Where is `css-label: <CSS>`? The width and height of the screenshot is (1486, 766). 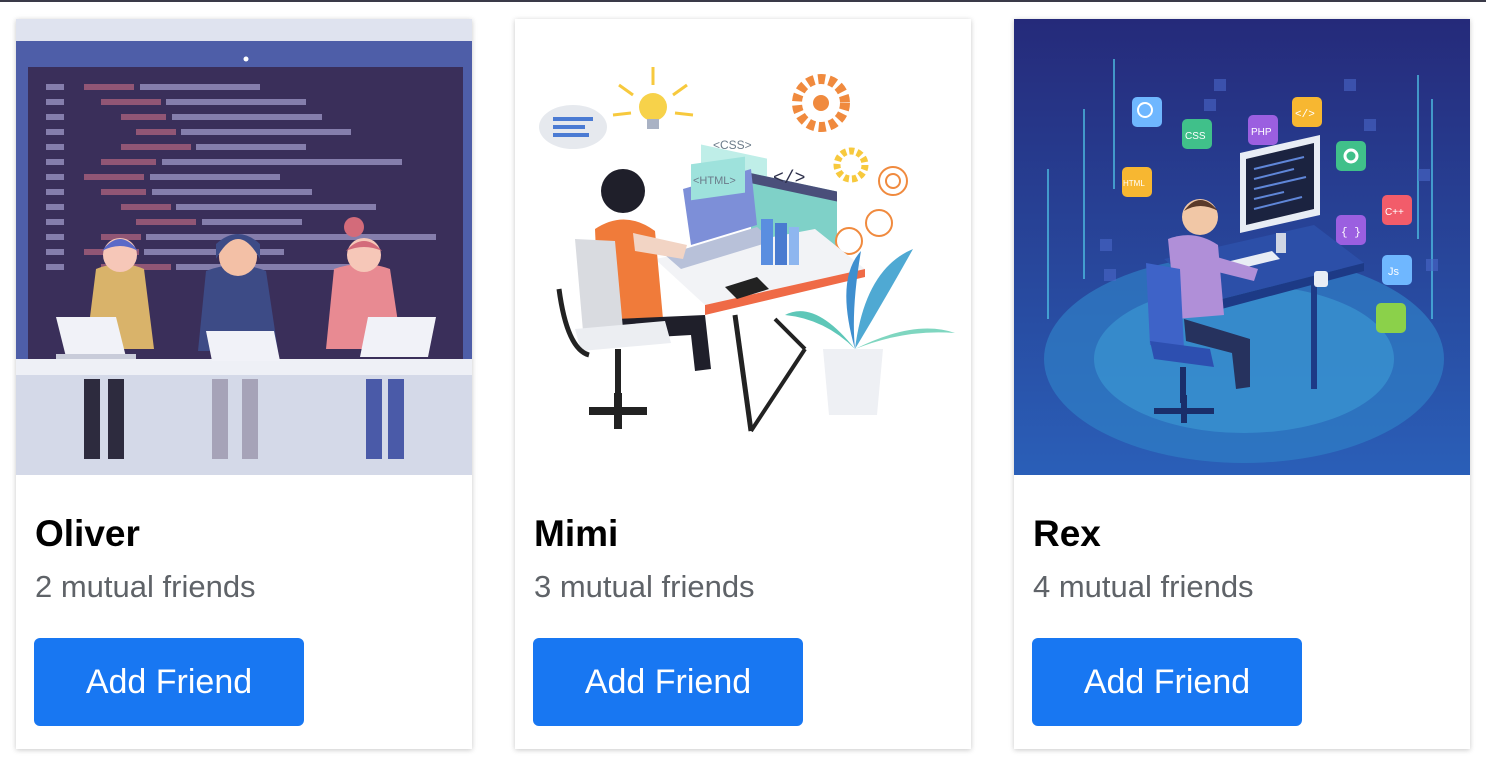
css-label: <CSS> is located at coordinates (732, 145).